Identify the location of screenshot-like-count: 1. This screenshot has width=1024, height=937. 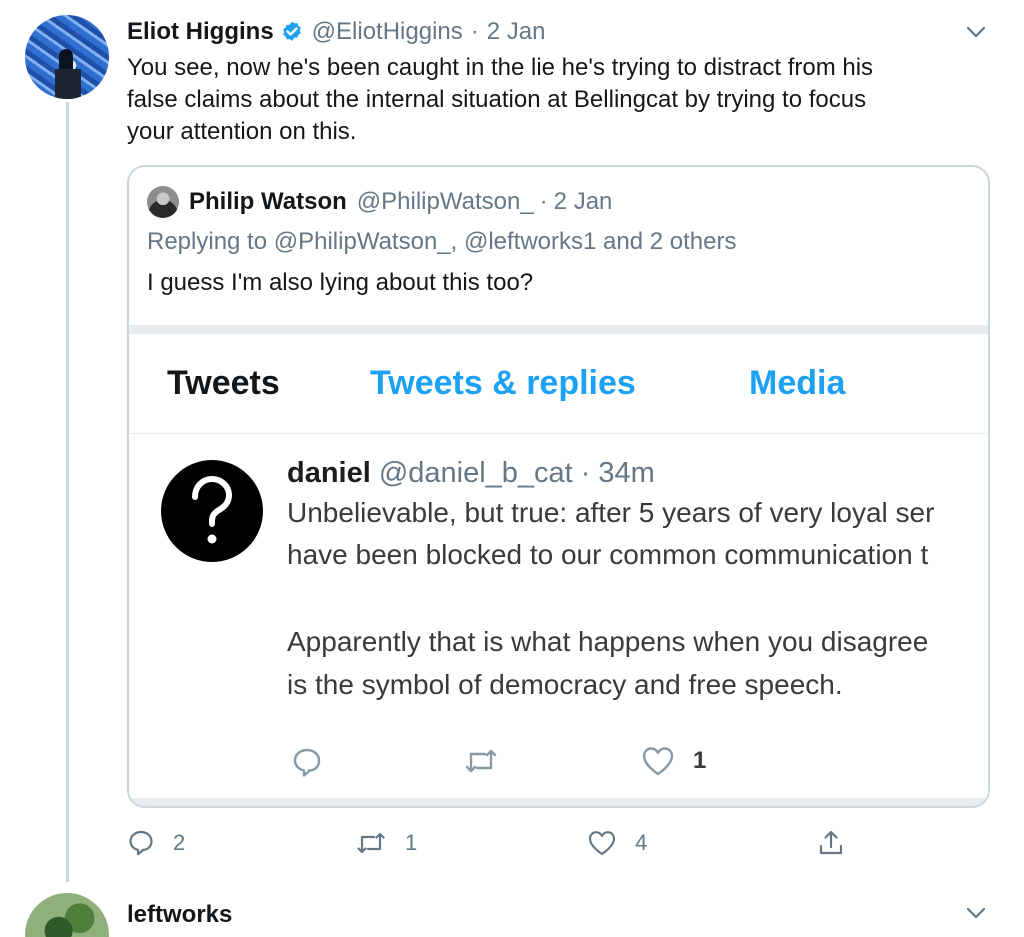
(700, 760).